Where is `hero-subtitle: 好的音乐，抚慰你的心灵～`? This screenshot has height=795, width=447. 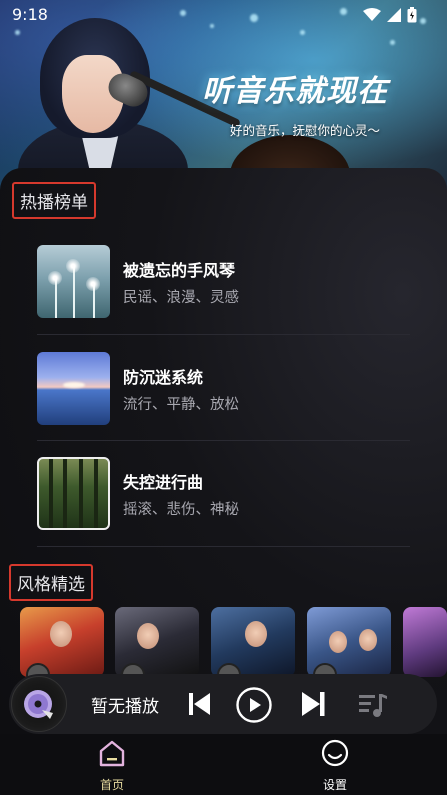 hero-subtitle: 好的音乐，抚慰你的心灵～ is located at coordinates (305, 130).